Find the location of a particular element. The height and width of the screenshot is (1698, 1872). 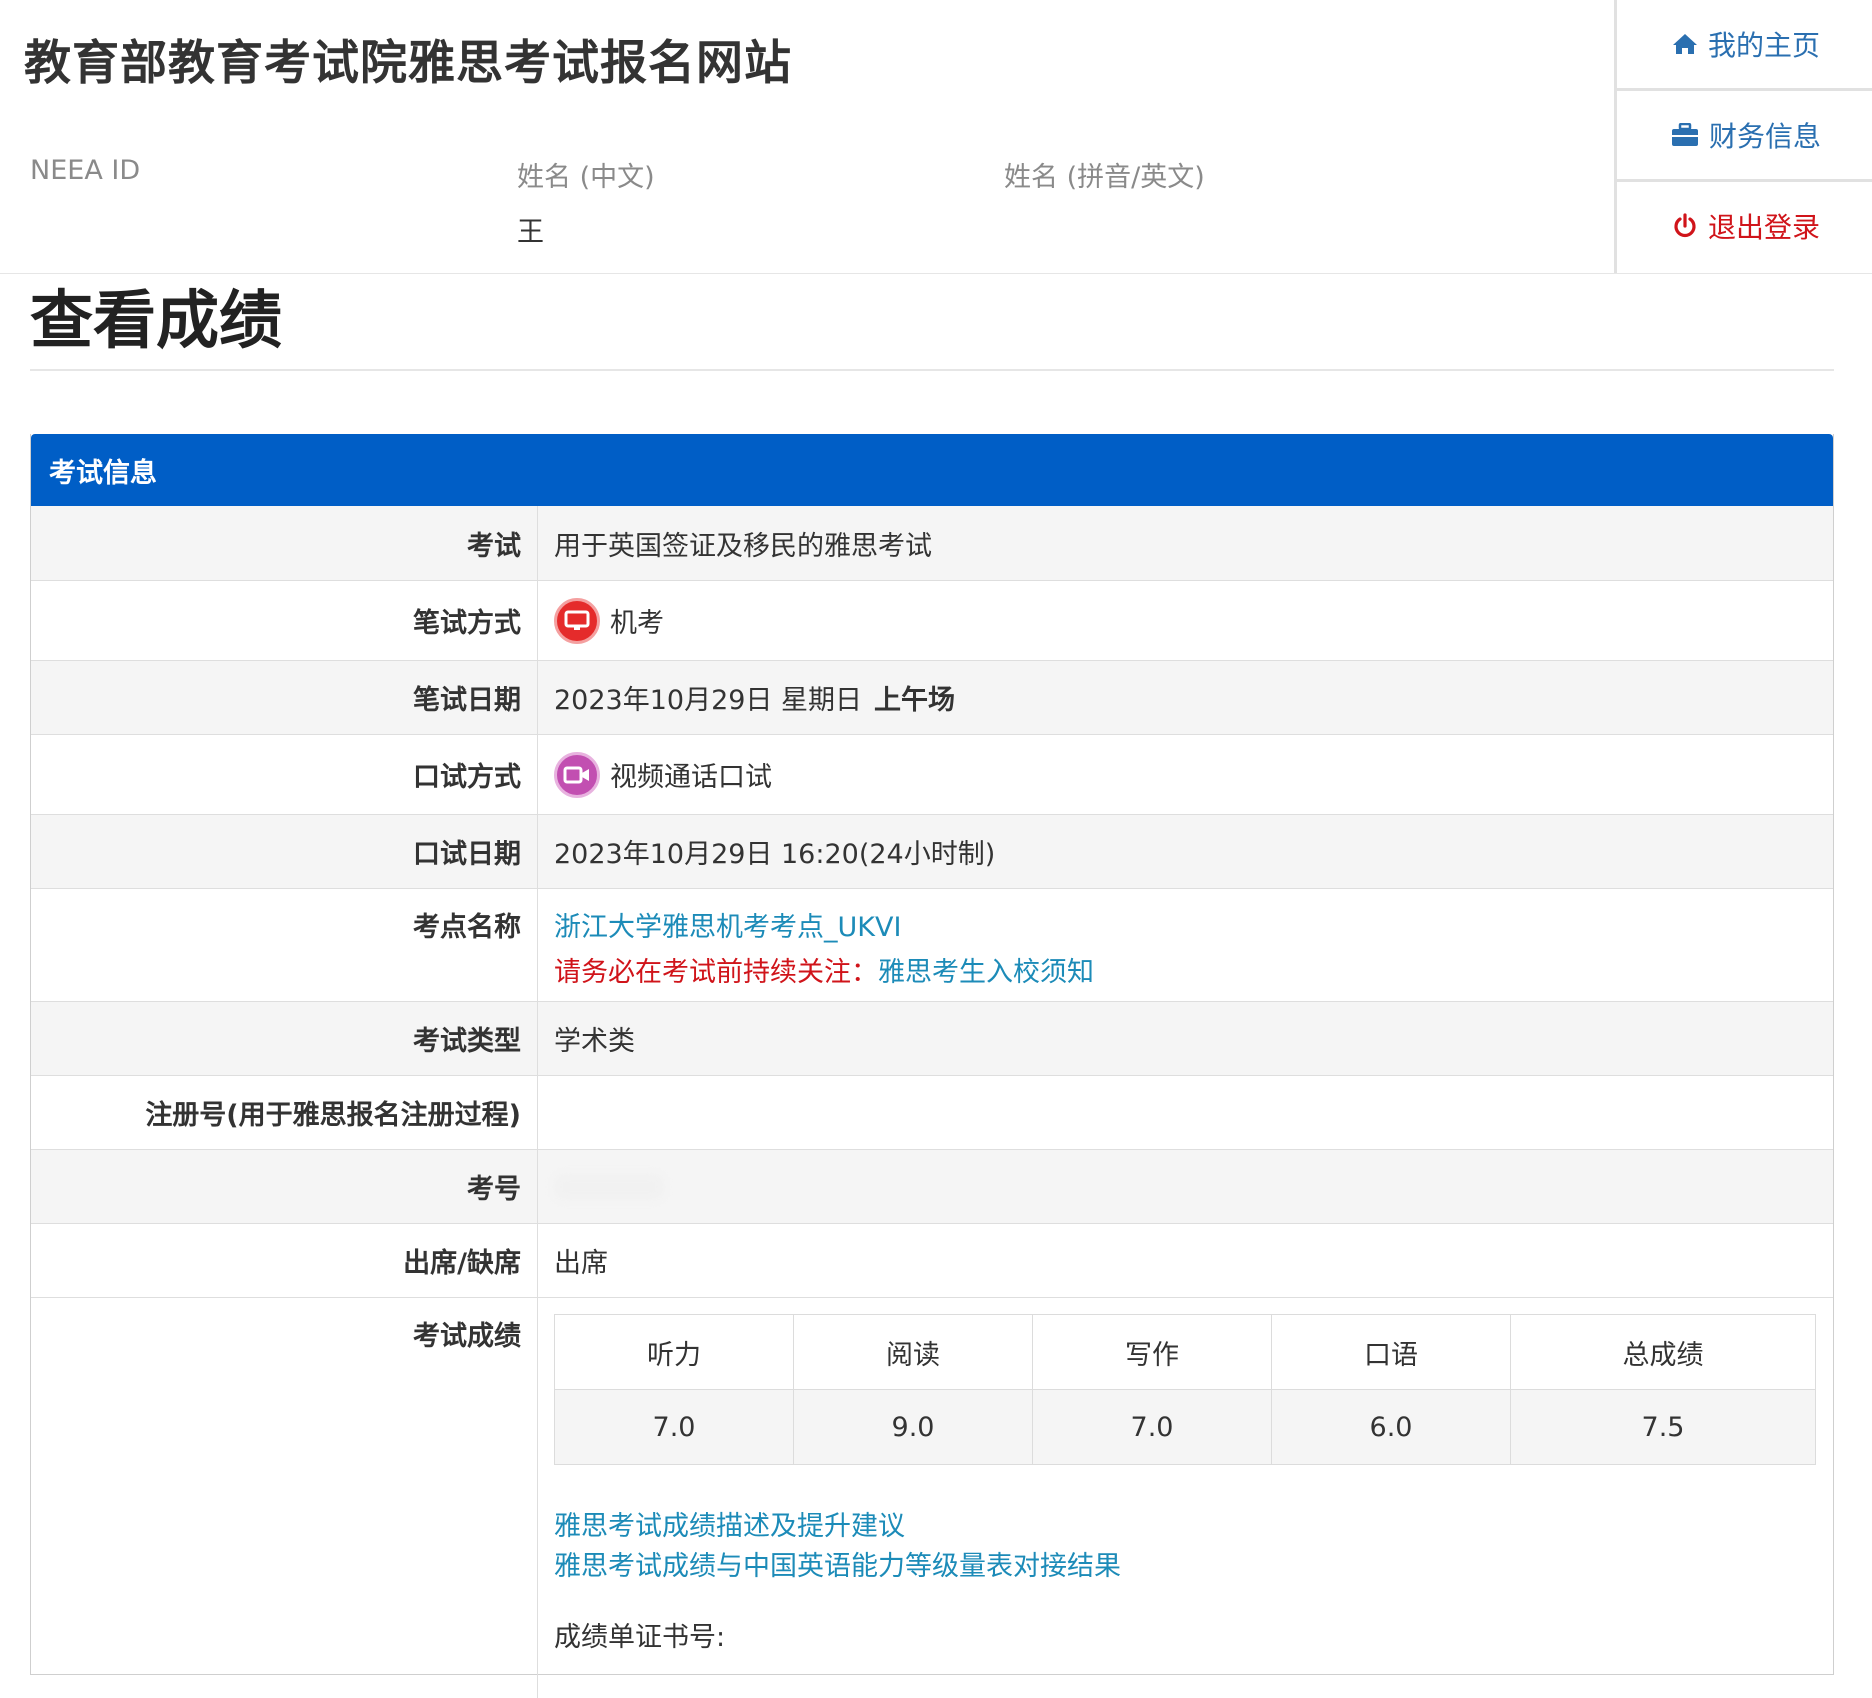

row-label: 考试成绩 is located at coordinates (284, 1498).